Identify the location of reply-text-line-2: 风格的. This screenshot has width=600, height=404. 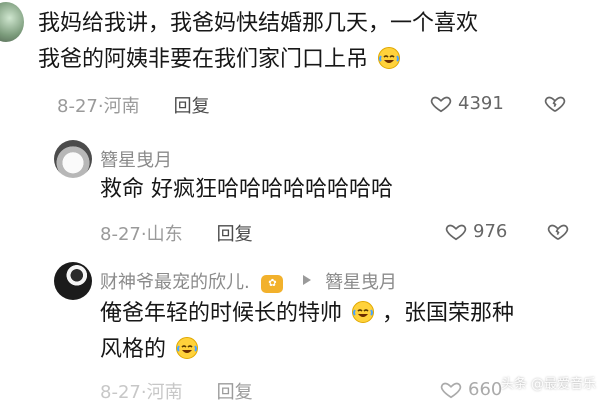
(340, 350).